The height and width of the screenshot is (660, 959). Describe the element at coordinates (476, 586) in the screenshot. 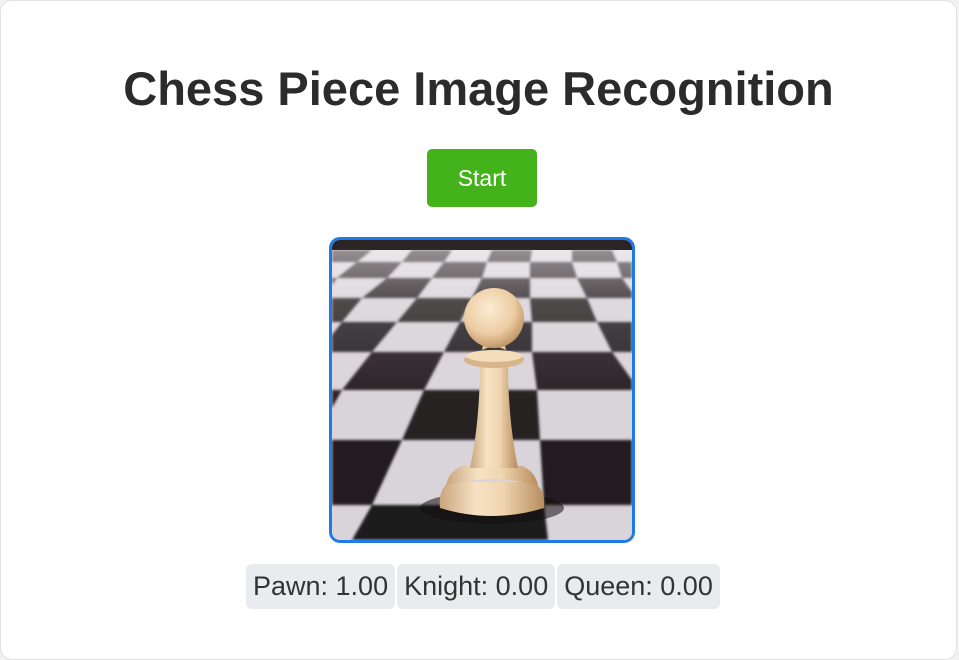

I see `prediction-knight: Knight: 0.00` at that location.